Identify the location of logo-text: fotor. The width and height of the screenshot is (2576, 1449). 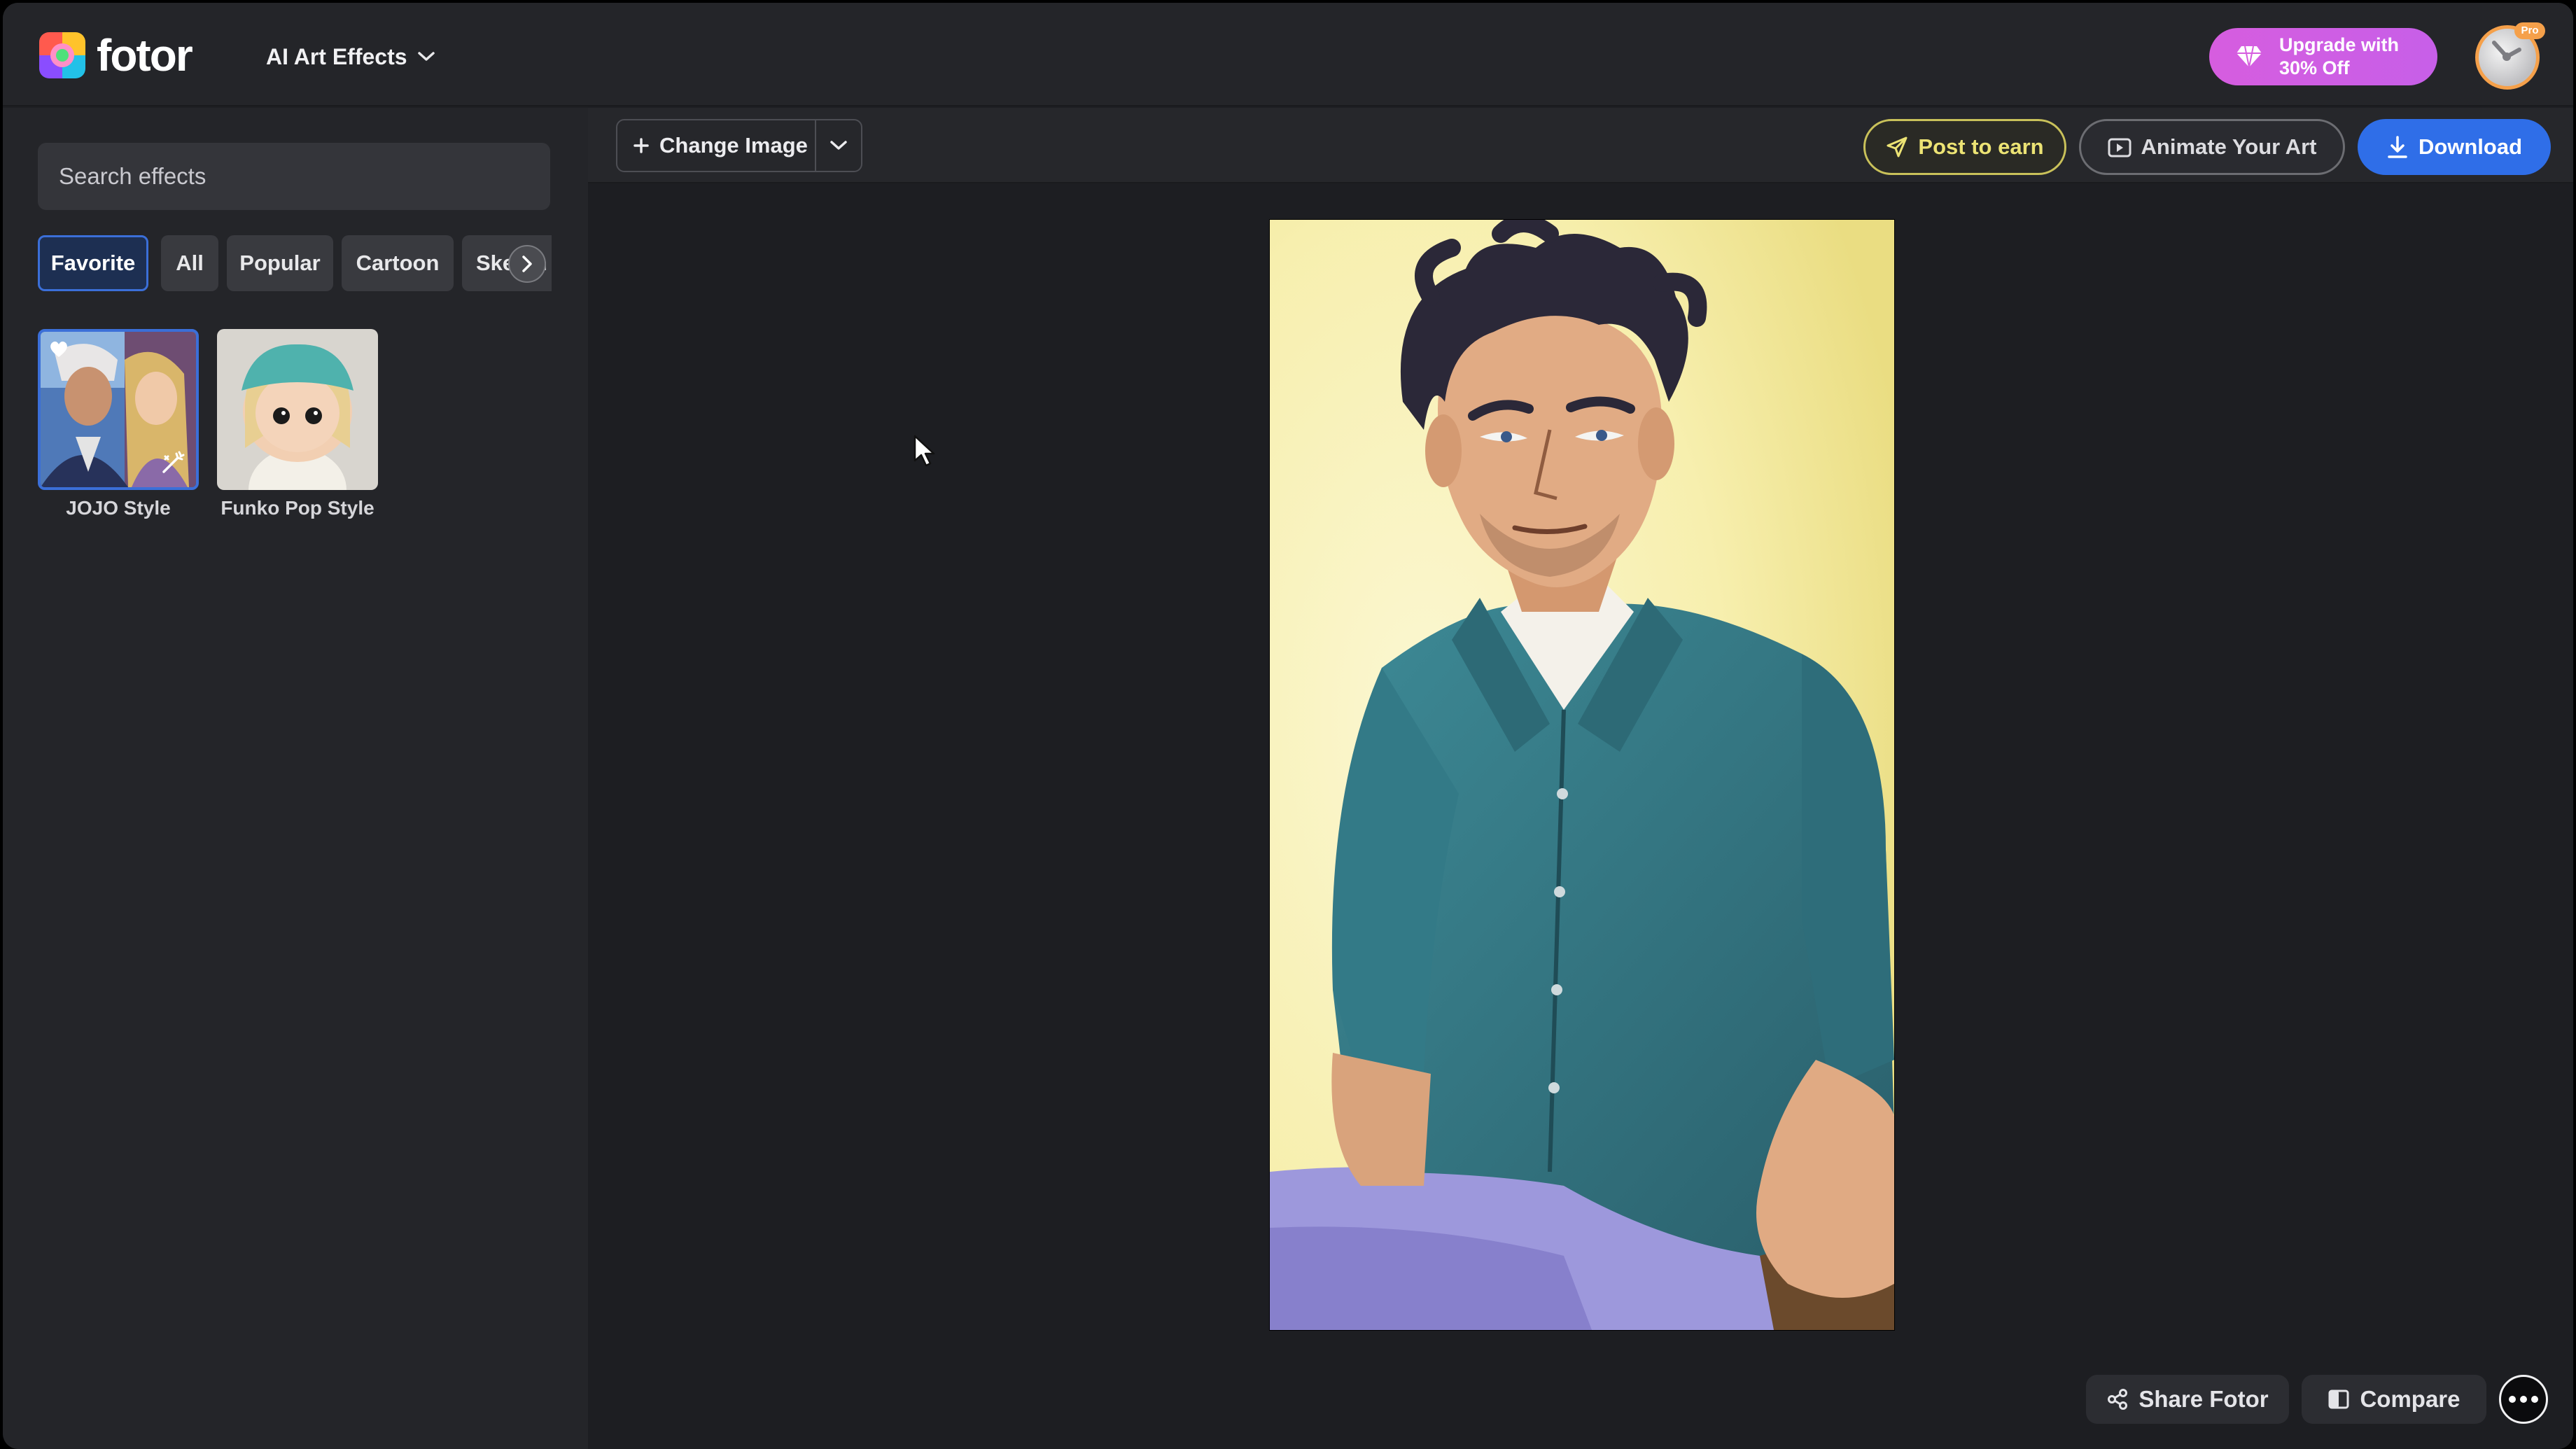
(145, 55).